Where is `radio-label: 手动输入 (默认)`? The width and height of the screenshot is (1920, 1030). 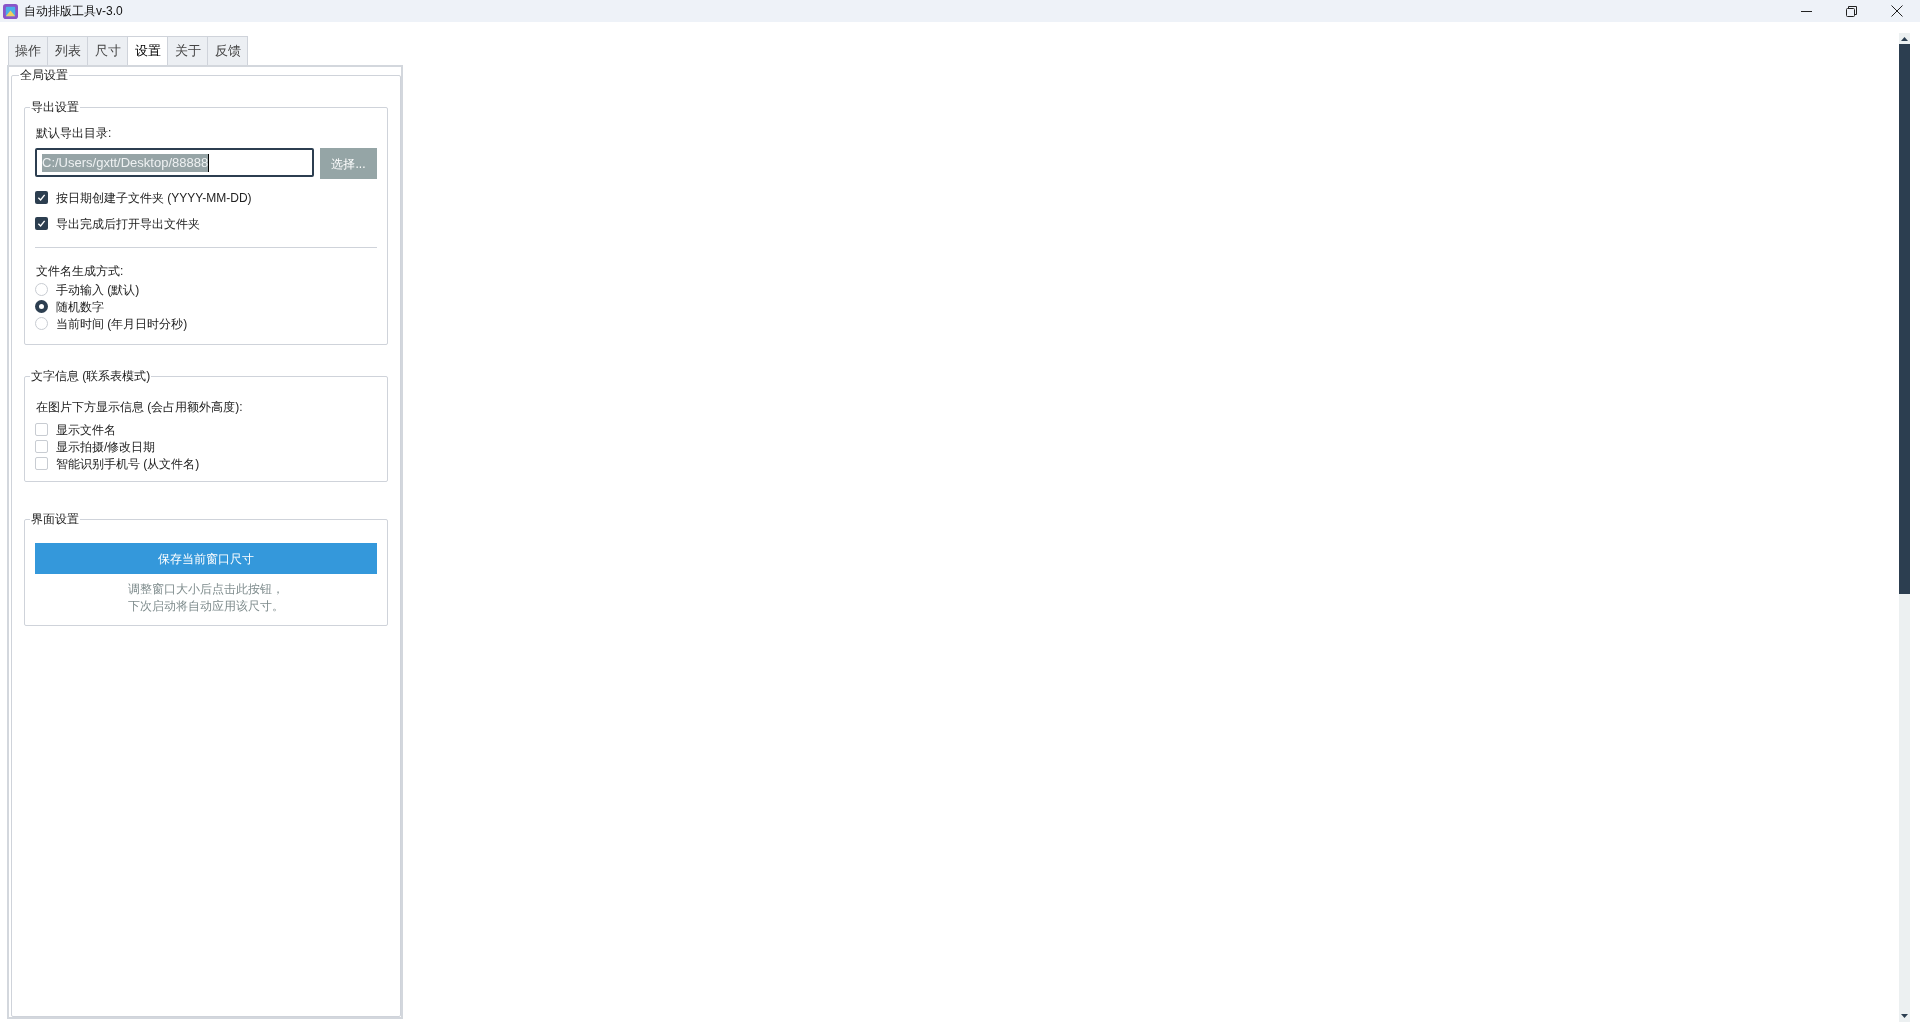
radio-label: 手动输入 (默认) is located at coordinates (98, 289).